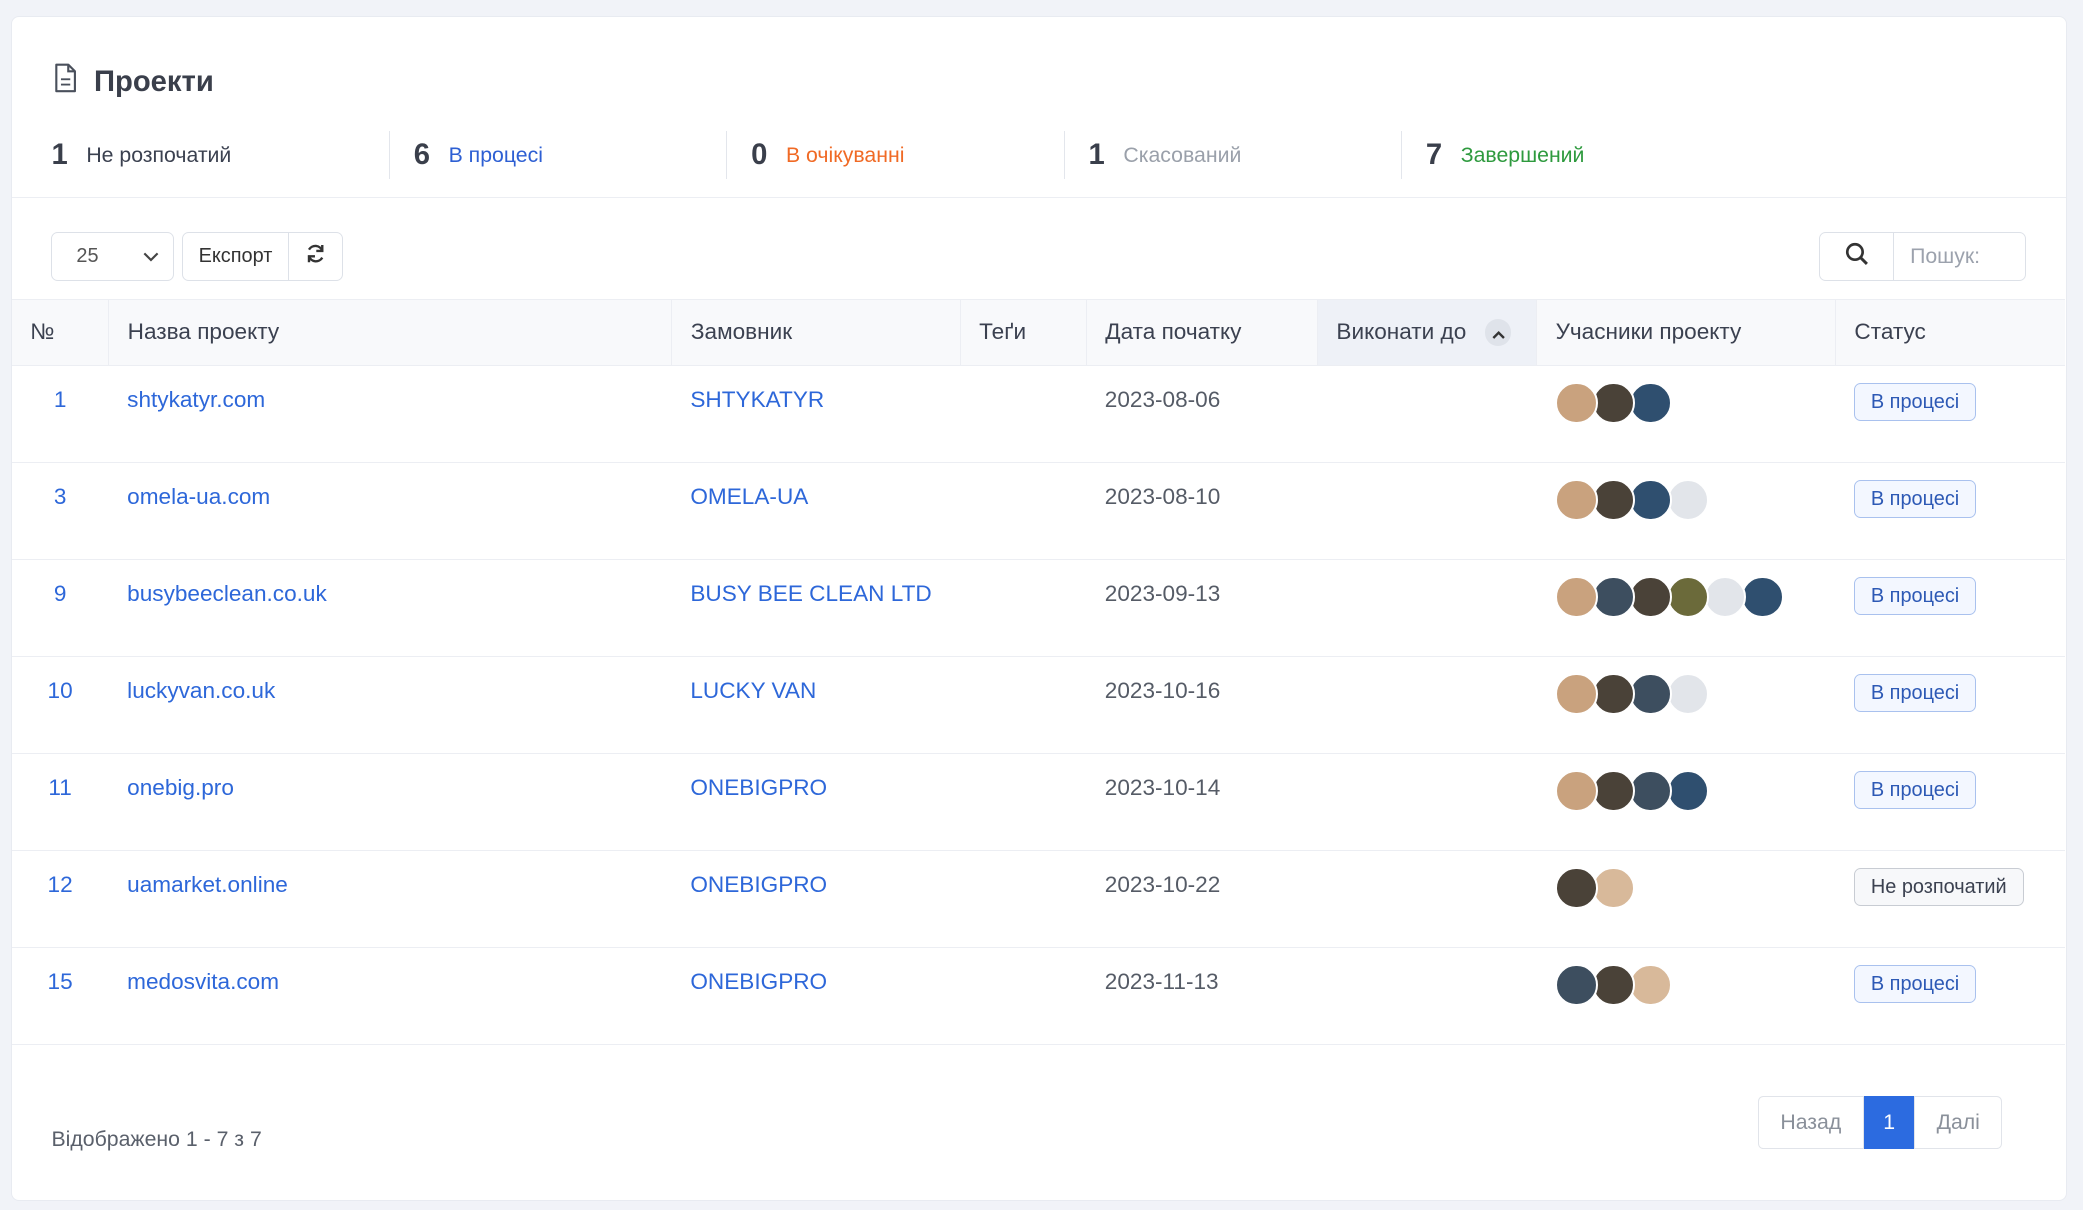 The image size is (2083, 1210). I want to click on project-number-link: 15, so click(60, 981).